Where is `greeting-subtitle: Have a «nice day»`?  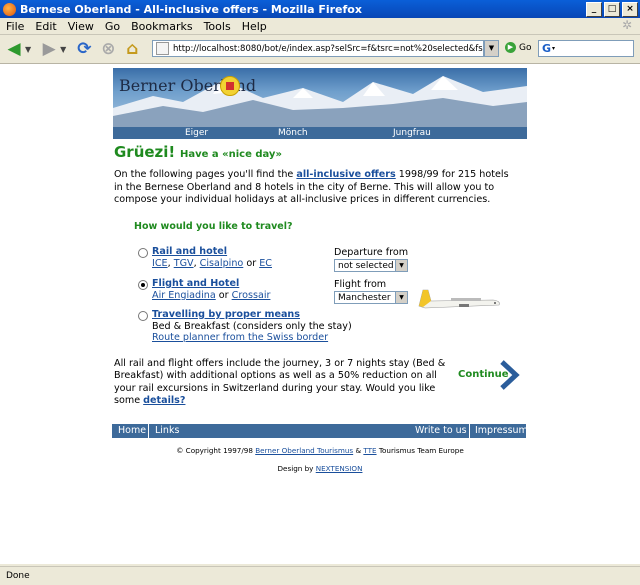
greeting-subtitle: Have a «nice day» is located at coordinates (231, 154).